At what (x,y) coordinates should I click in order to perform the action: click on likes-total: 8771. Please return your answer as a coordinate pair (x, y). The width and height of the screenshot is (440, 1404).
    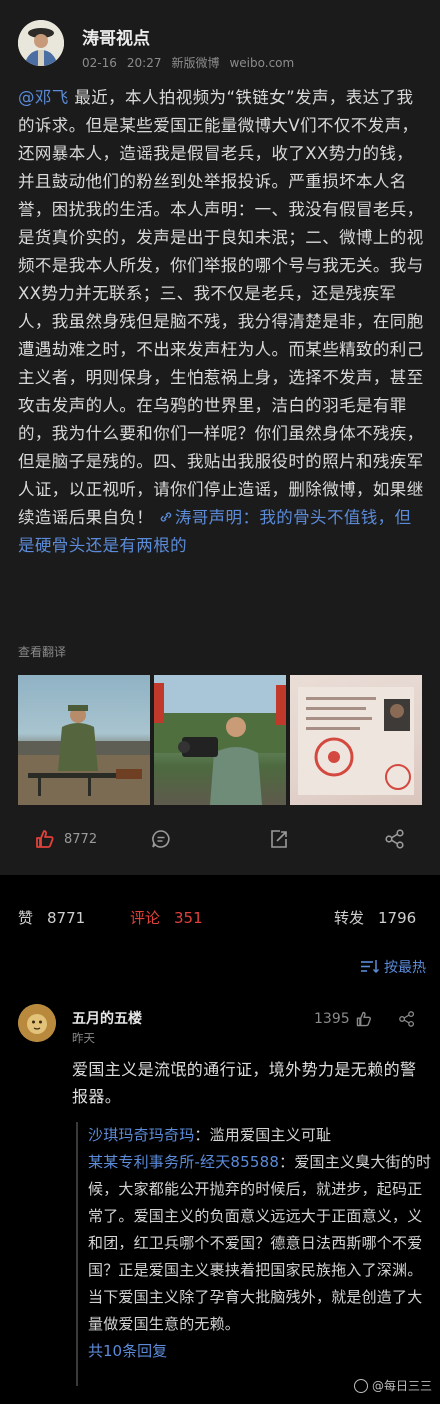
    Looking at the image, I should click on (66, 918).